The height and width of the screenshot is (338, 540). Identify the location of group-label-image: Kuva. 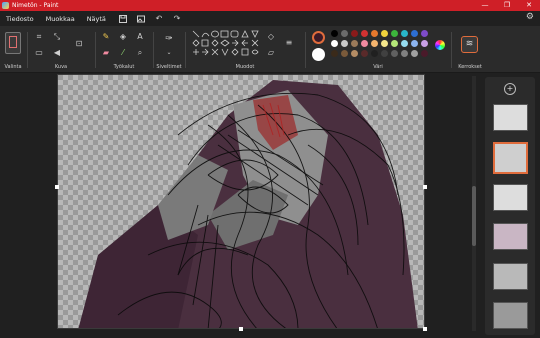
(61, 67).